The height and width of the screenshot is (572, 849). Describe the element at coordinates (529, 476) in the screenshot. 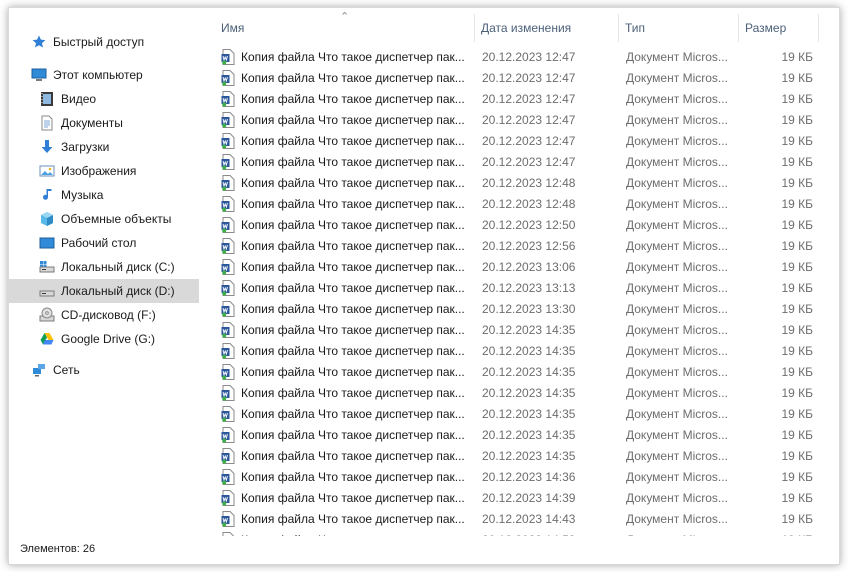

I see `file-date: 20.12.2023 14:36` at that location.